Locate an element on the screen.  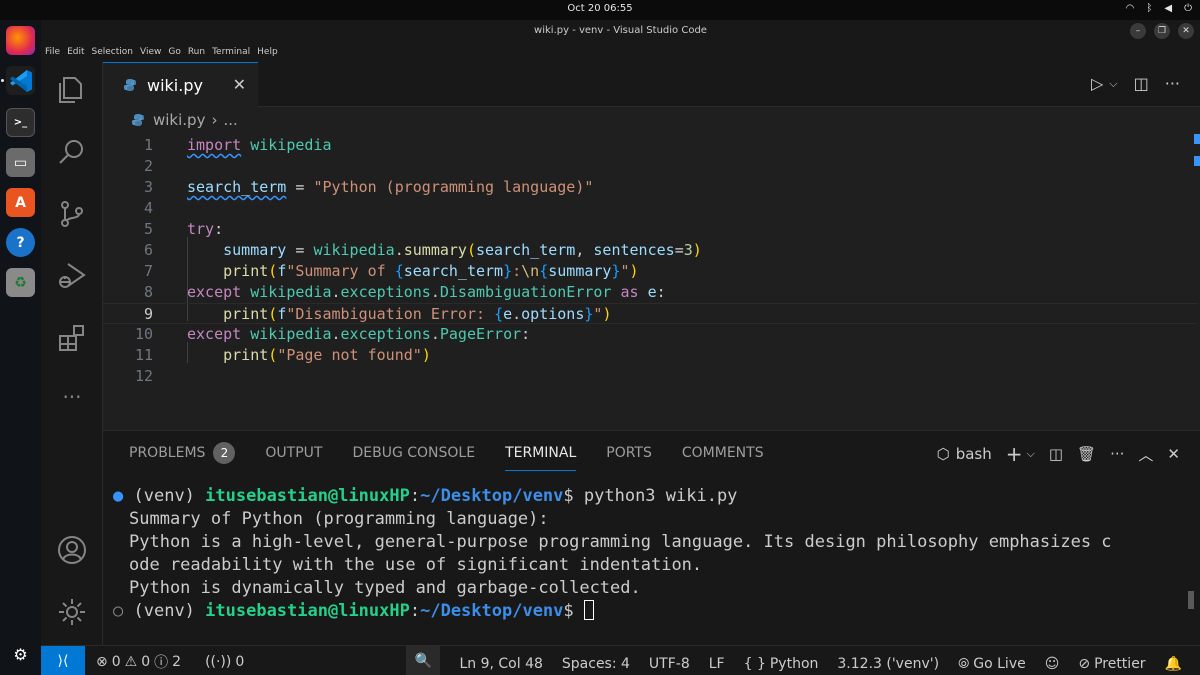
files-icon: ▭ is located at coordinates (20, 162).